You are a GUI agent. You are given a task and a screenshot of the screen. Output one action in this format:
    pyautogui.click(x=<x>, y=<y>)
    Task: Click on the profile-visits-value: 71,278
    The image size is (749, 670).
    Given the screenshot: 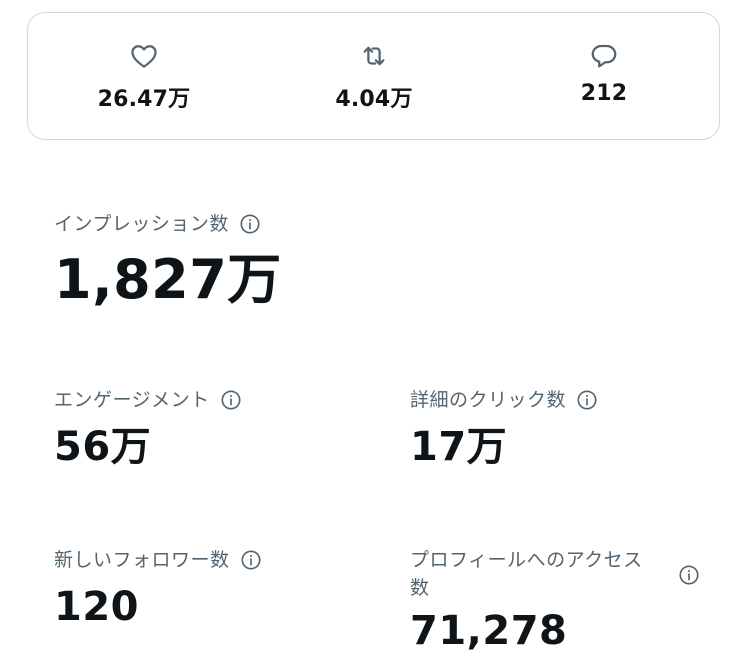 What is the action you would take?
    pyautogui.click(x=489, y=631)
    